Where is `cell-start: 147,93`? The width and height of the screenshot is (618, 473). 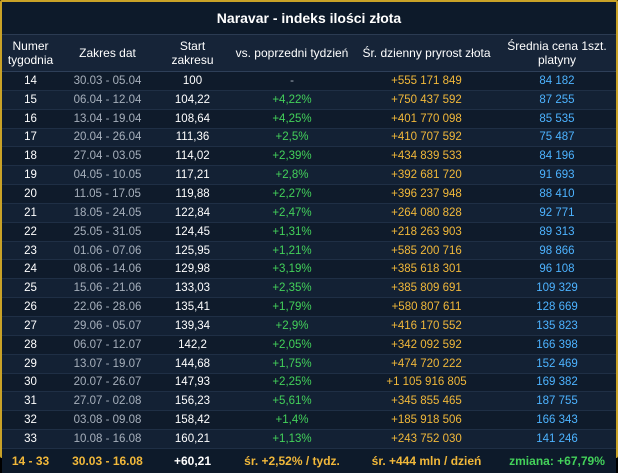
cell-start: 147,93 is located at coordinates (192, 383).